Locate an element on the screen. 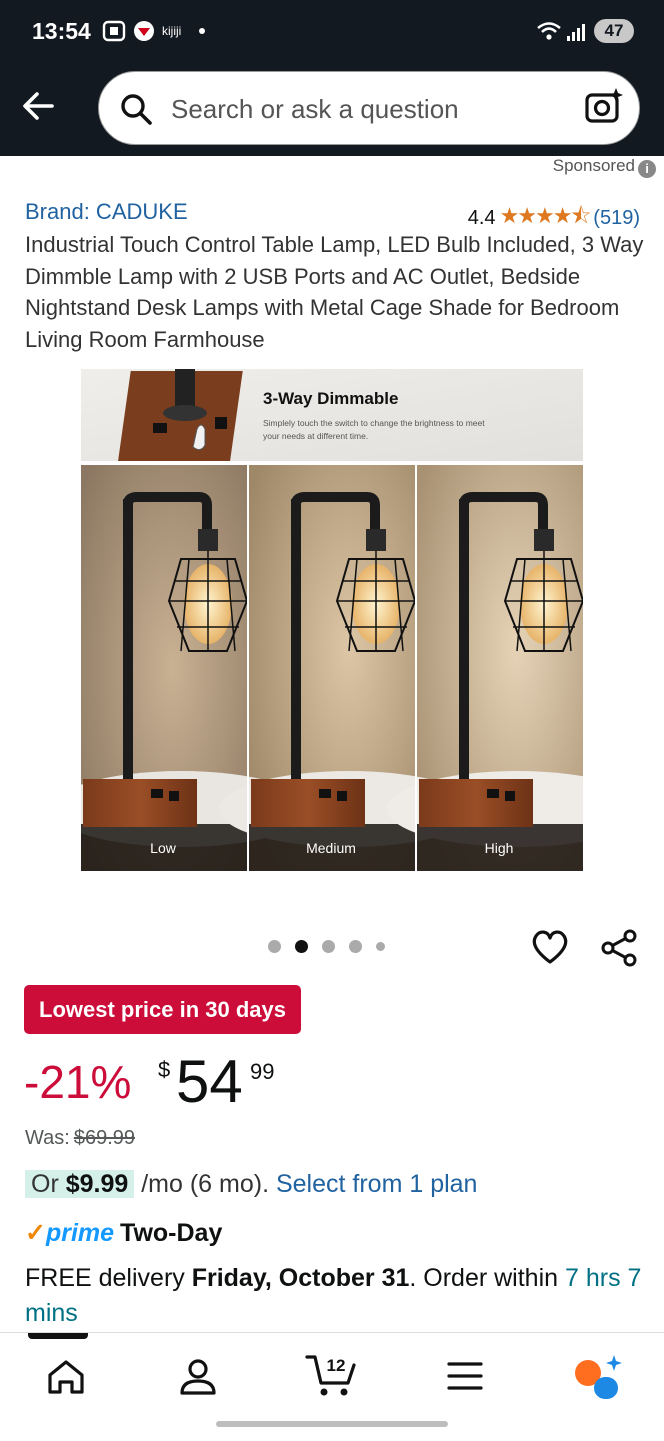 Image resolution: width=664 pixels, height=1441 pixels. monthly-amount-highlight: Or $9.99 is located at coordinates (80, 1184).